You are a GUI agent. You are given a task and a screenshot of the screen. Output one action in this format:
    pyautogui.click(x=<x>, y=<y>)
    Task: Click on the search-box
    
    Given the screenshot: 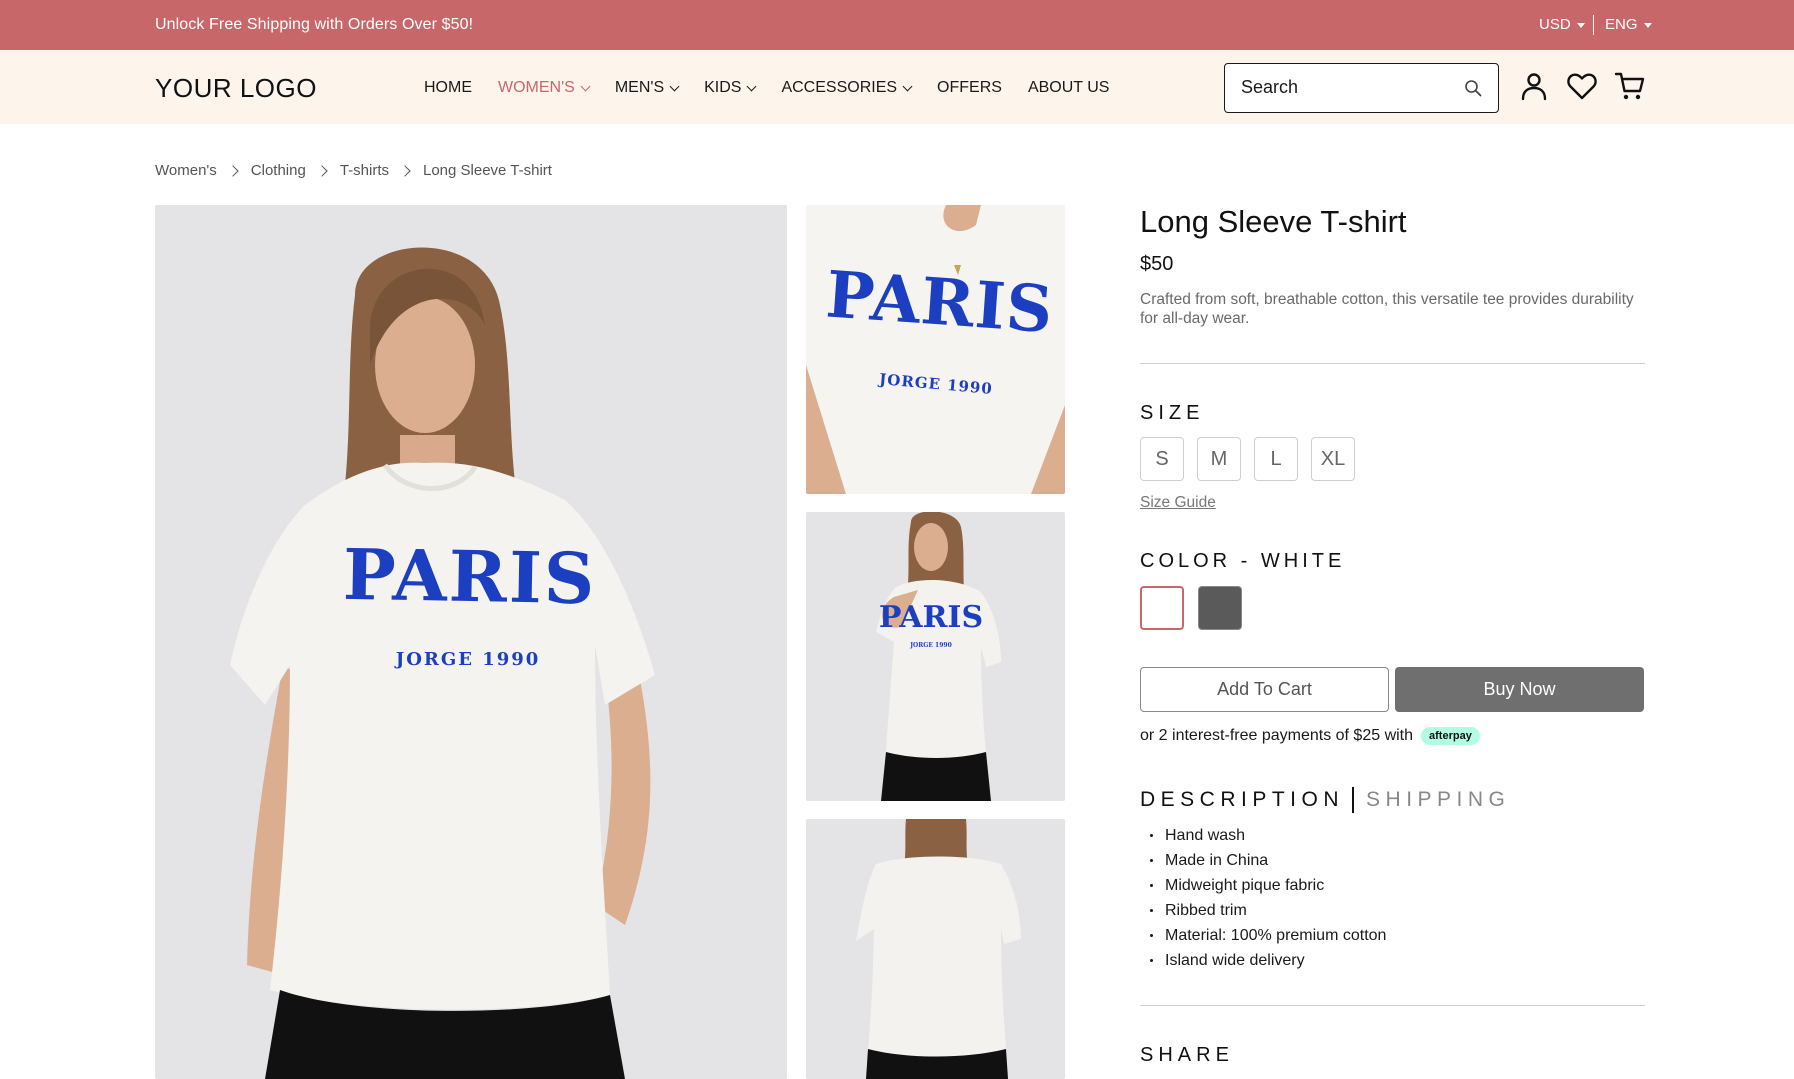 What is the action you would take?
    pyautogui.click(x=1361, y=88)
    